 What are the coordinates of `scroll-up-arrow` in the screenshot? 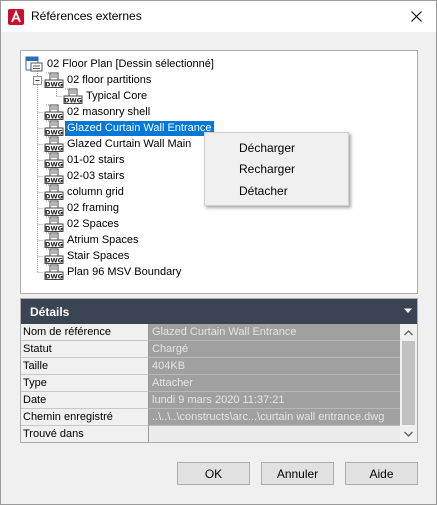 It's located at (408, 332).